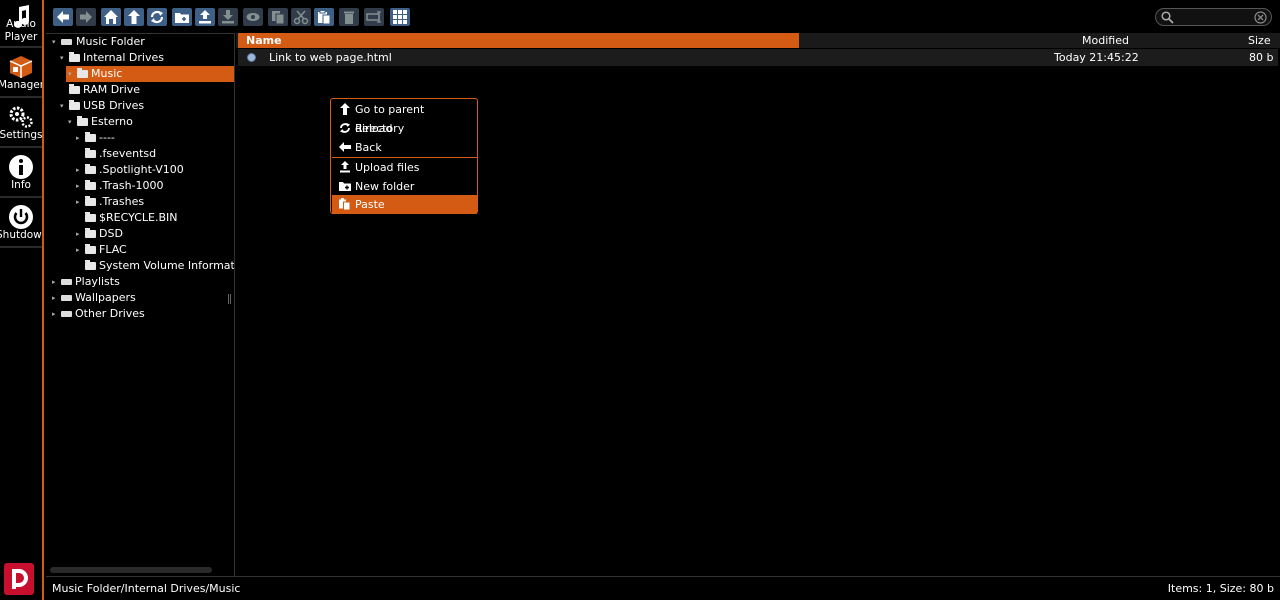 This screenshot has width=1280, height=600. What do you see at coordinates (21, 224) in the screenshot?
I see `nav-shutdown: Shutdown` at bounding box center [21, 224].